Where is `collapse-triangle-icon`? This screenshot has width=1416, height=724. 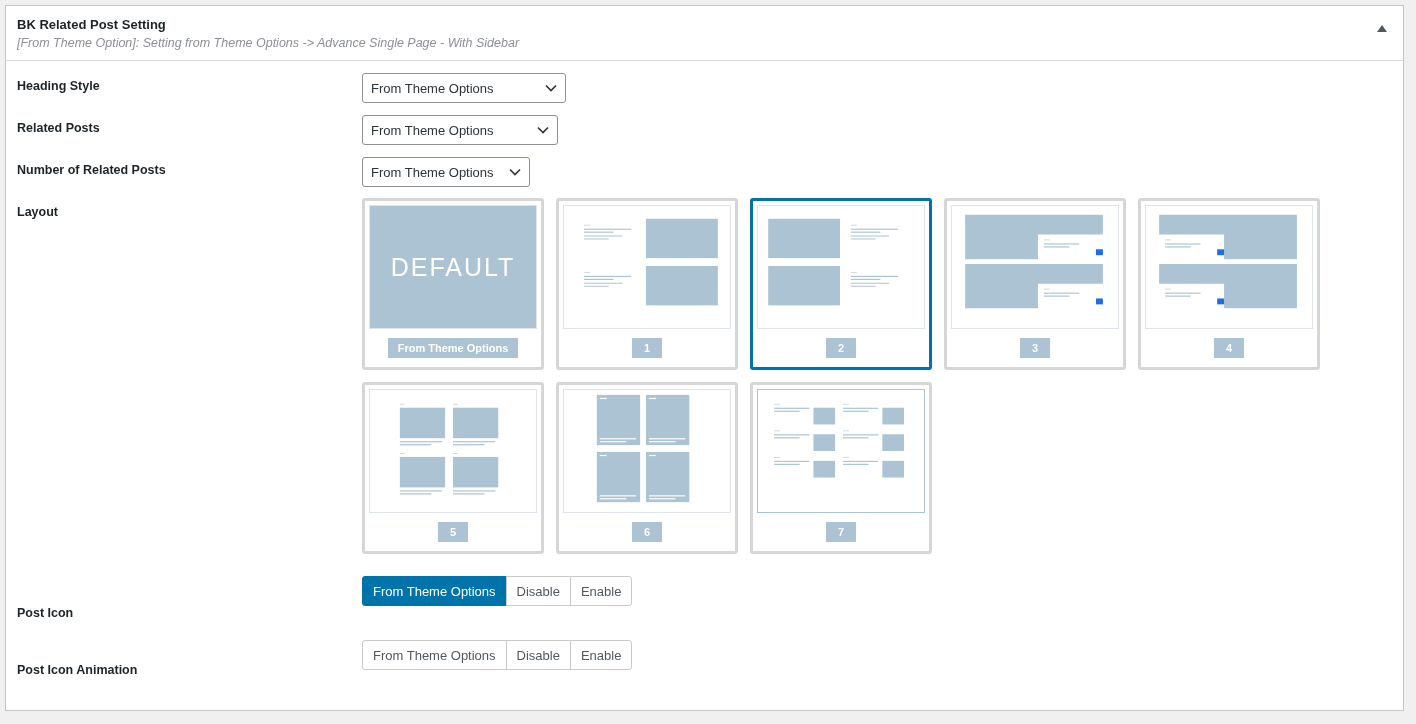
collapse-triangle-icon is located at coordinates (1382, 28).